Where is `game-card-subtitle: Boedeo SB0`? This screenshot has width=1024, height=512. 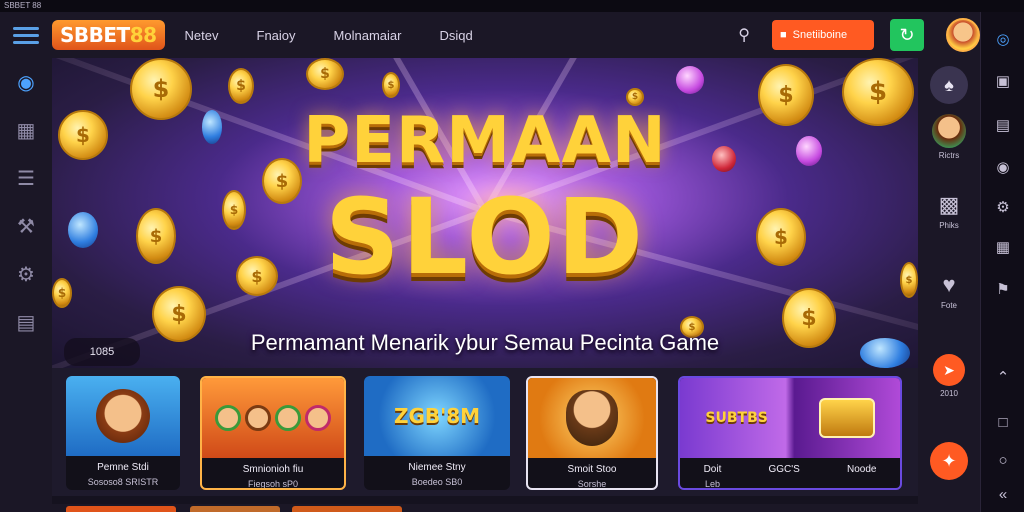 game-card-subtitle: Boedeo SB0 is located at coordinates (437, 482).